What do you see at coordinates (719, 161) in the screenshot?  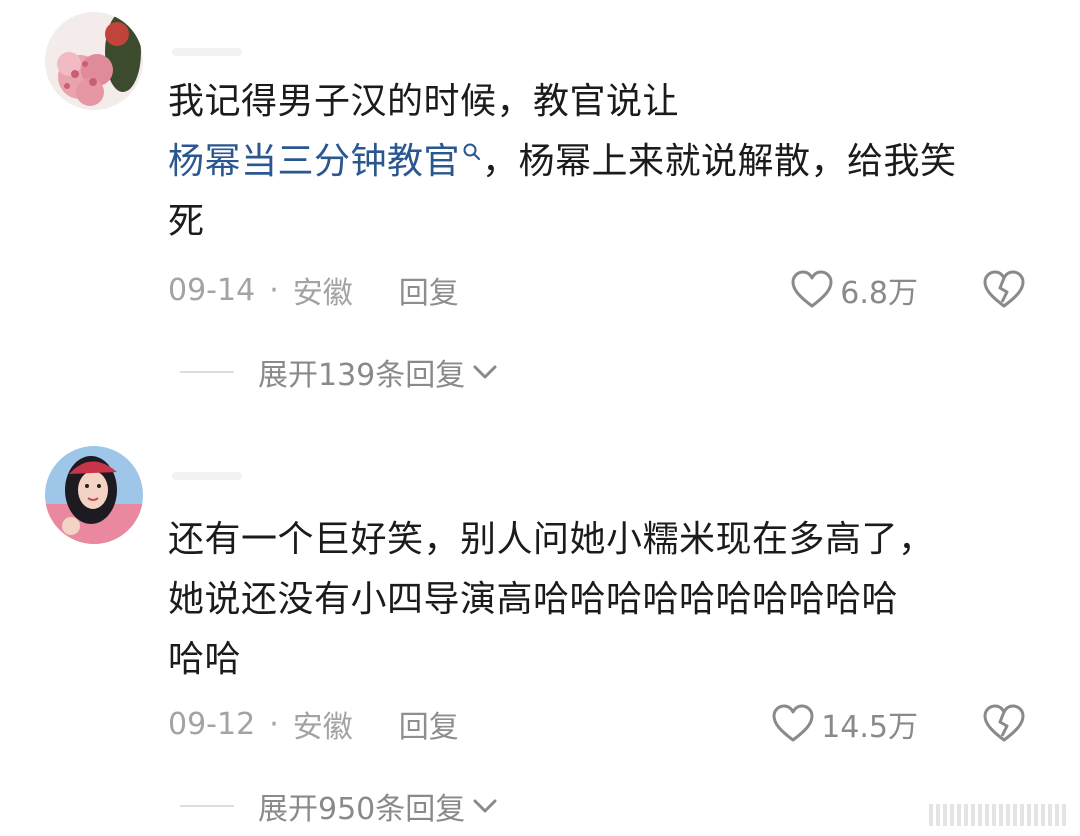 I see `comment-text-line: ，杨幂上来就说解散，给我笑` at bounding box center [719, 161].